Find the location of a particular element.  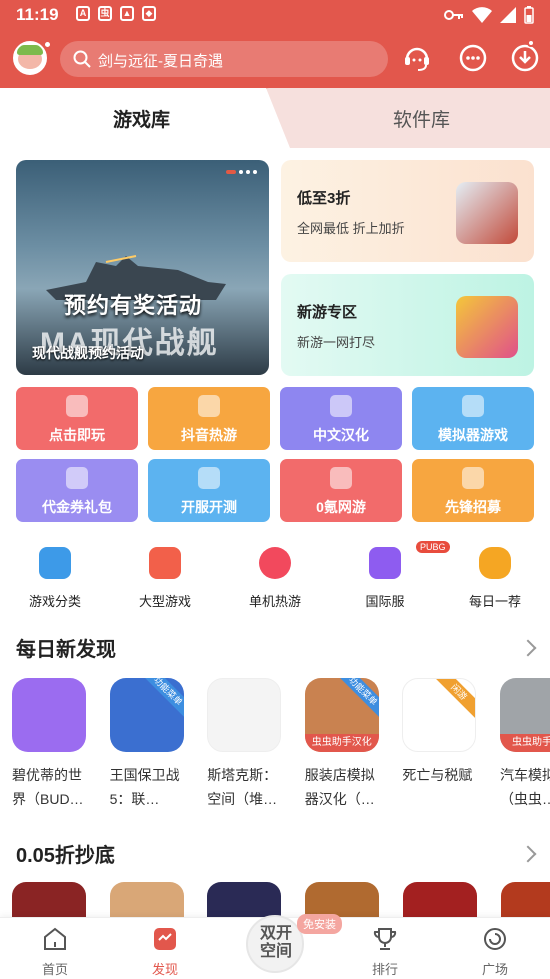

featured-banner: 预约有奖活动 MA现代战舰 现代战舰预约活动 is located at coordinates (142, 267).